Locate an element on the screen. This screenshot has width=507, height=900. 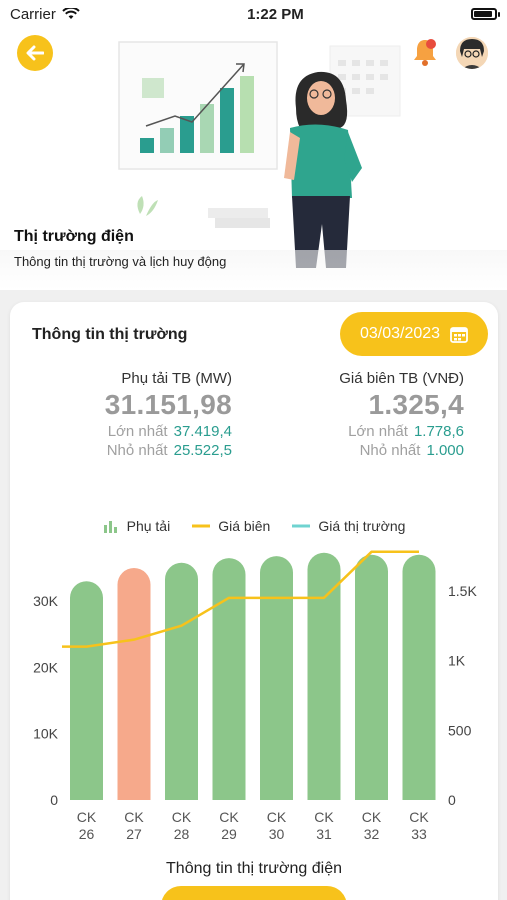
chart-legend: Phụ tải Giá biên Giá thị trường is located at coordinates (254, 526).